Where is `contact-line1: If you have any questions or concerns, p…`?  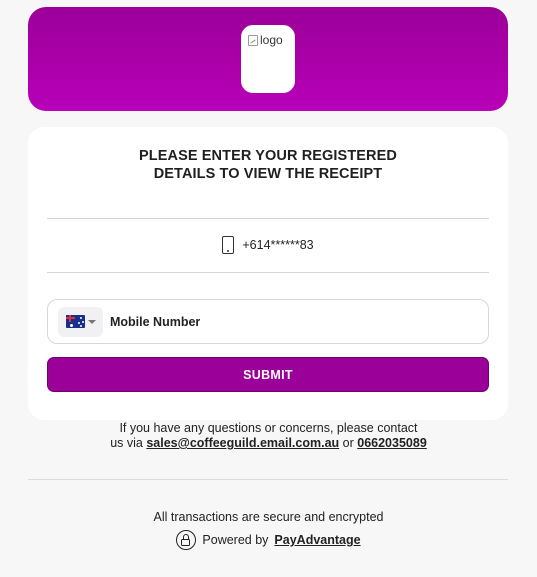
contact-line1: If you have any questions or concerns, p… is located at coordinates (268, 428).